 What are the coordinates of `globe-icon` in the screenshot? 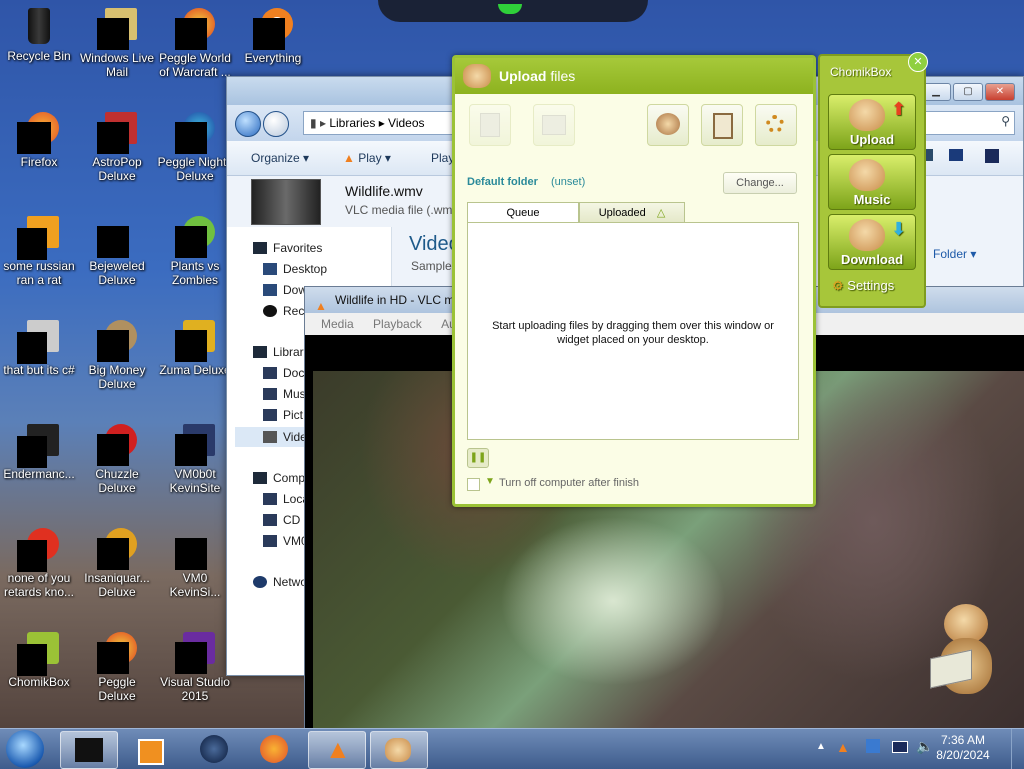 It's located at (214, 749).